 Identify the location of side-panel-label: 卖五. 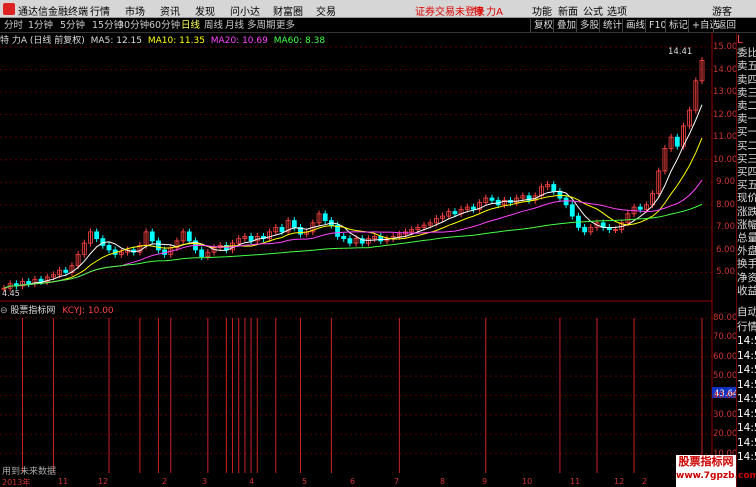
(746, 66).